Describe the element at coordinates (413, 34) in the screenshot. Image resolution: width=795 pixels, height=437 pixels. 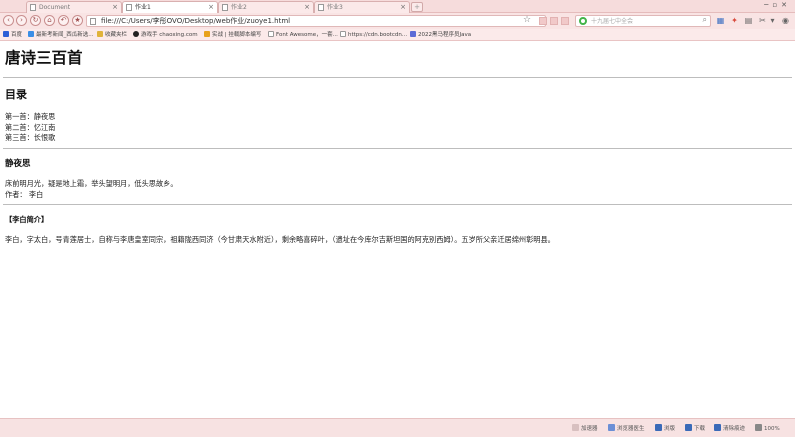
I see `video-icon` at that location.